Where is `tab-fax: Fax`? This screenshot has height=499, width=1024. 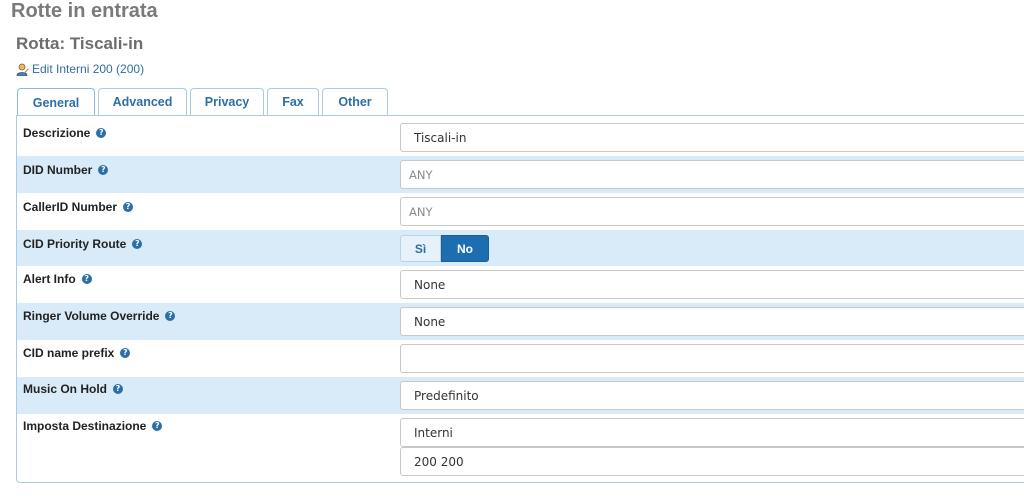
tab-fax: Fax is located at coordinates (293, 101).